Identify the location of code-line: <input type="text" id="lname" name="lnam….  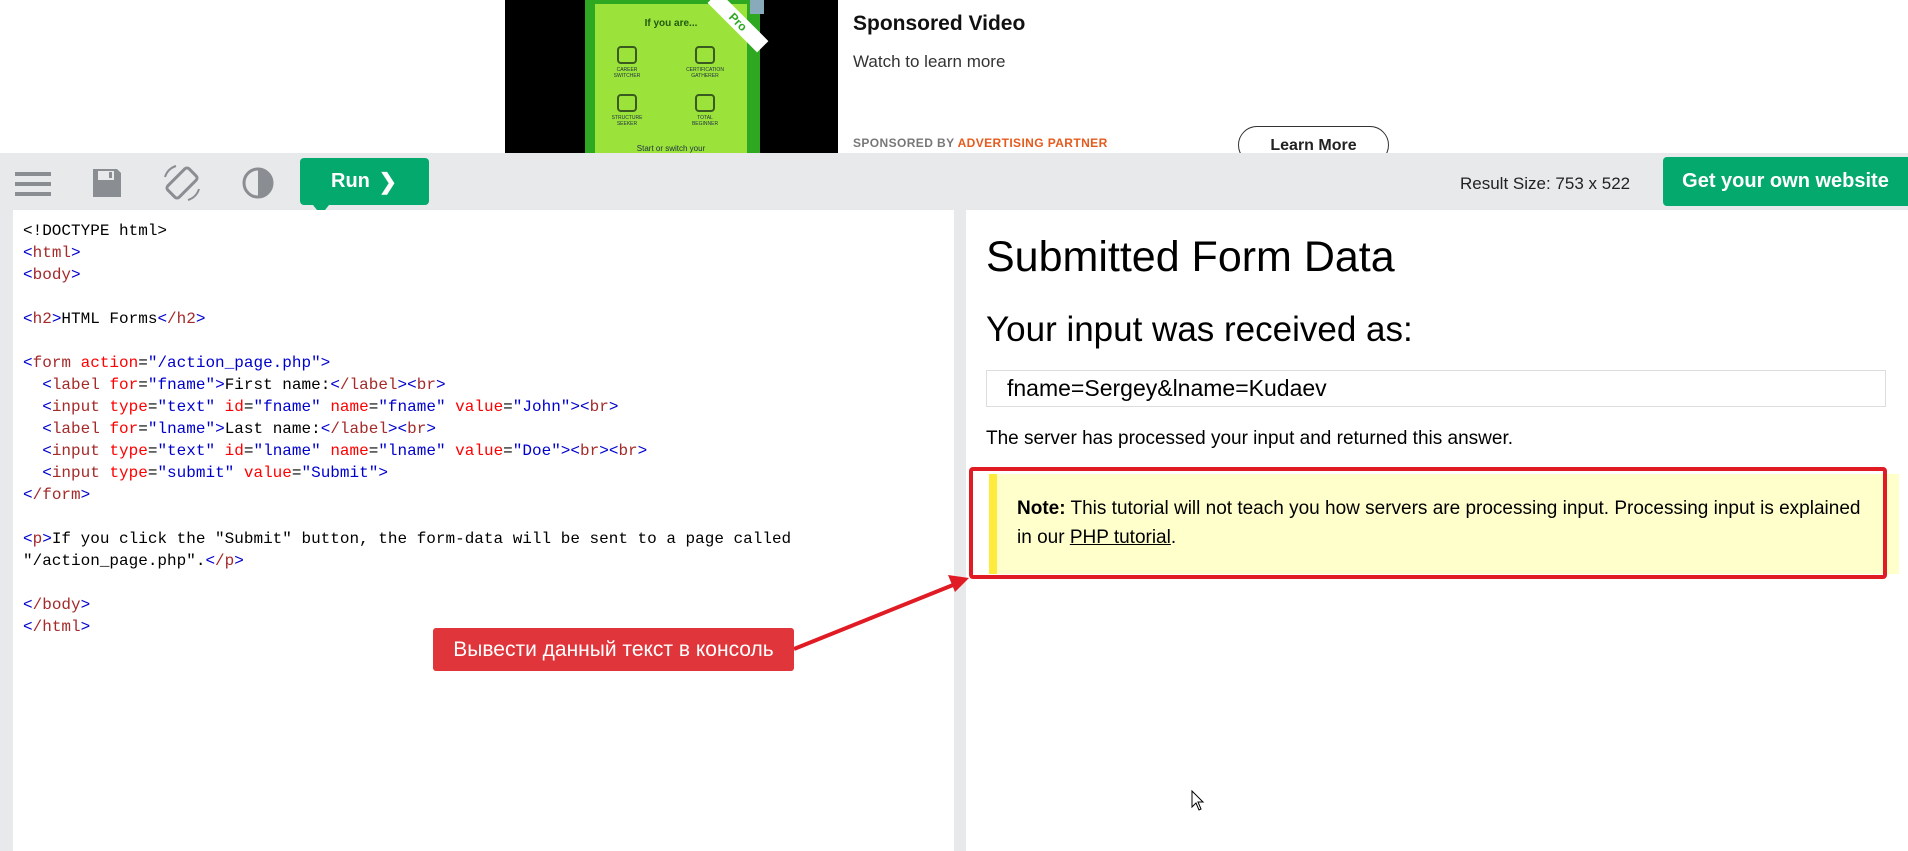
(335, 451).